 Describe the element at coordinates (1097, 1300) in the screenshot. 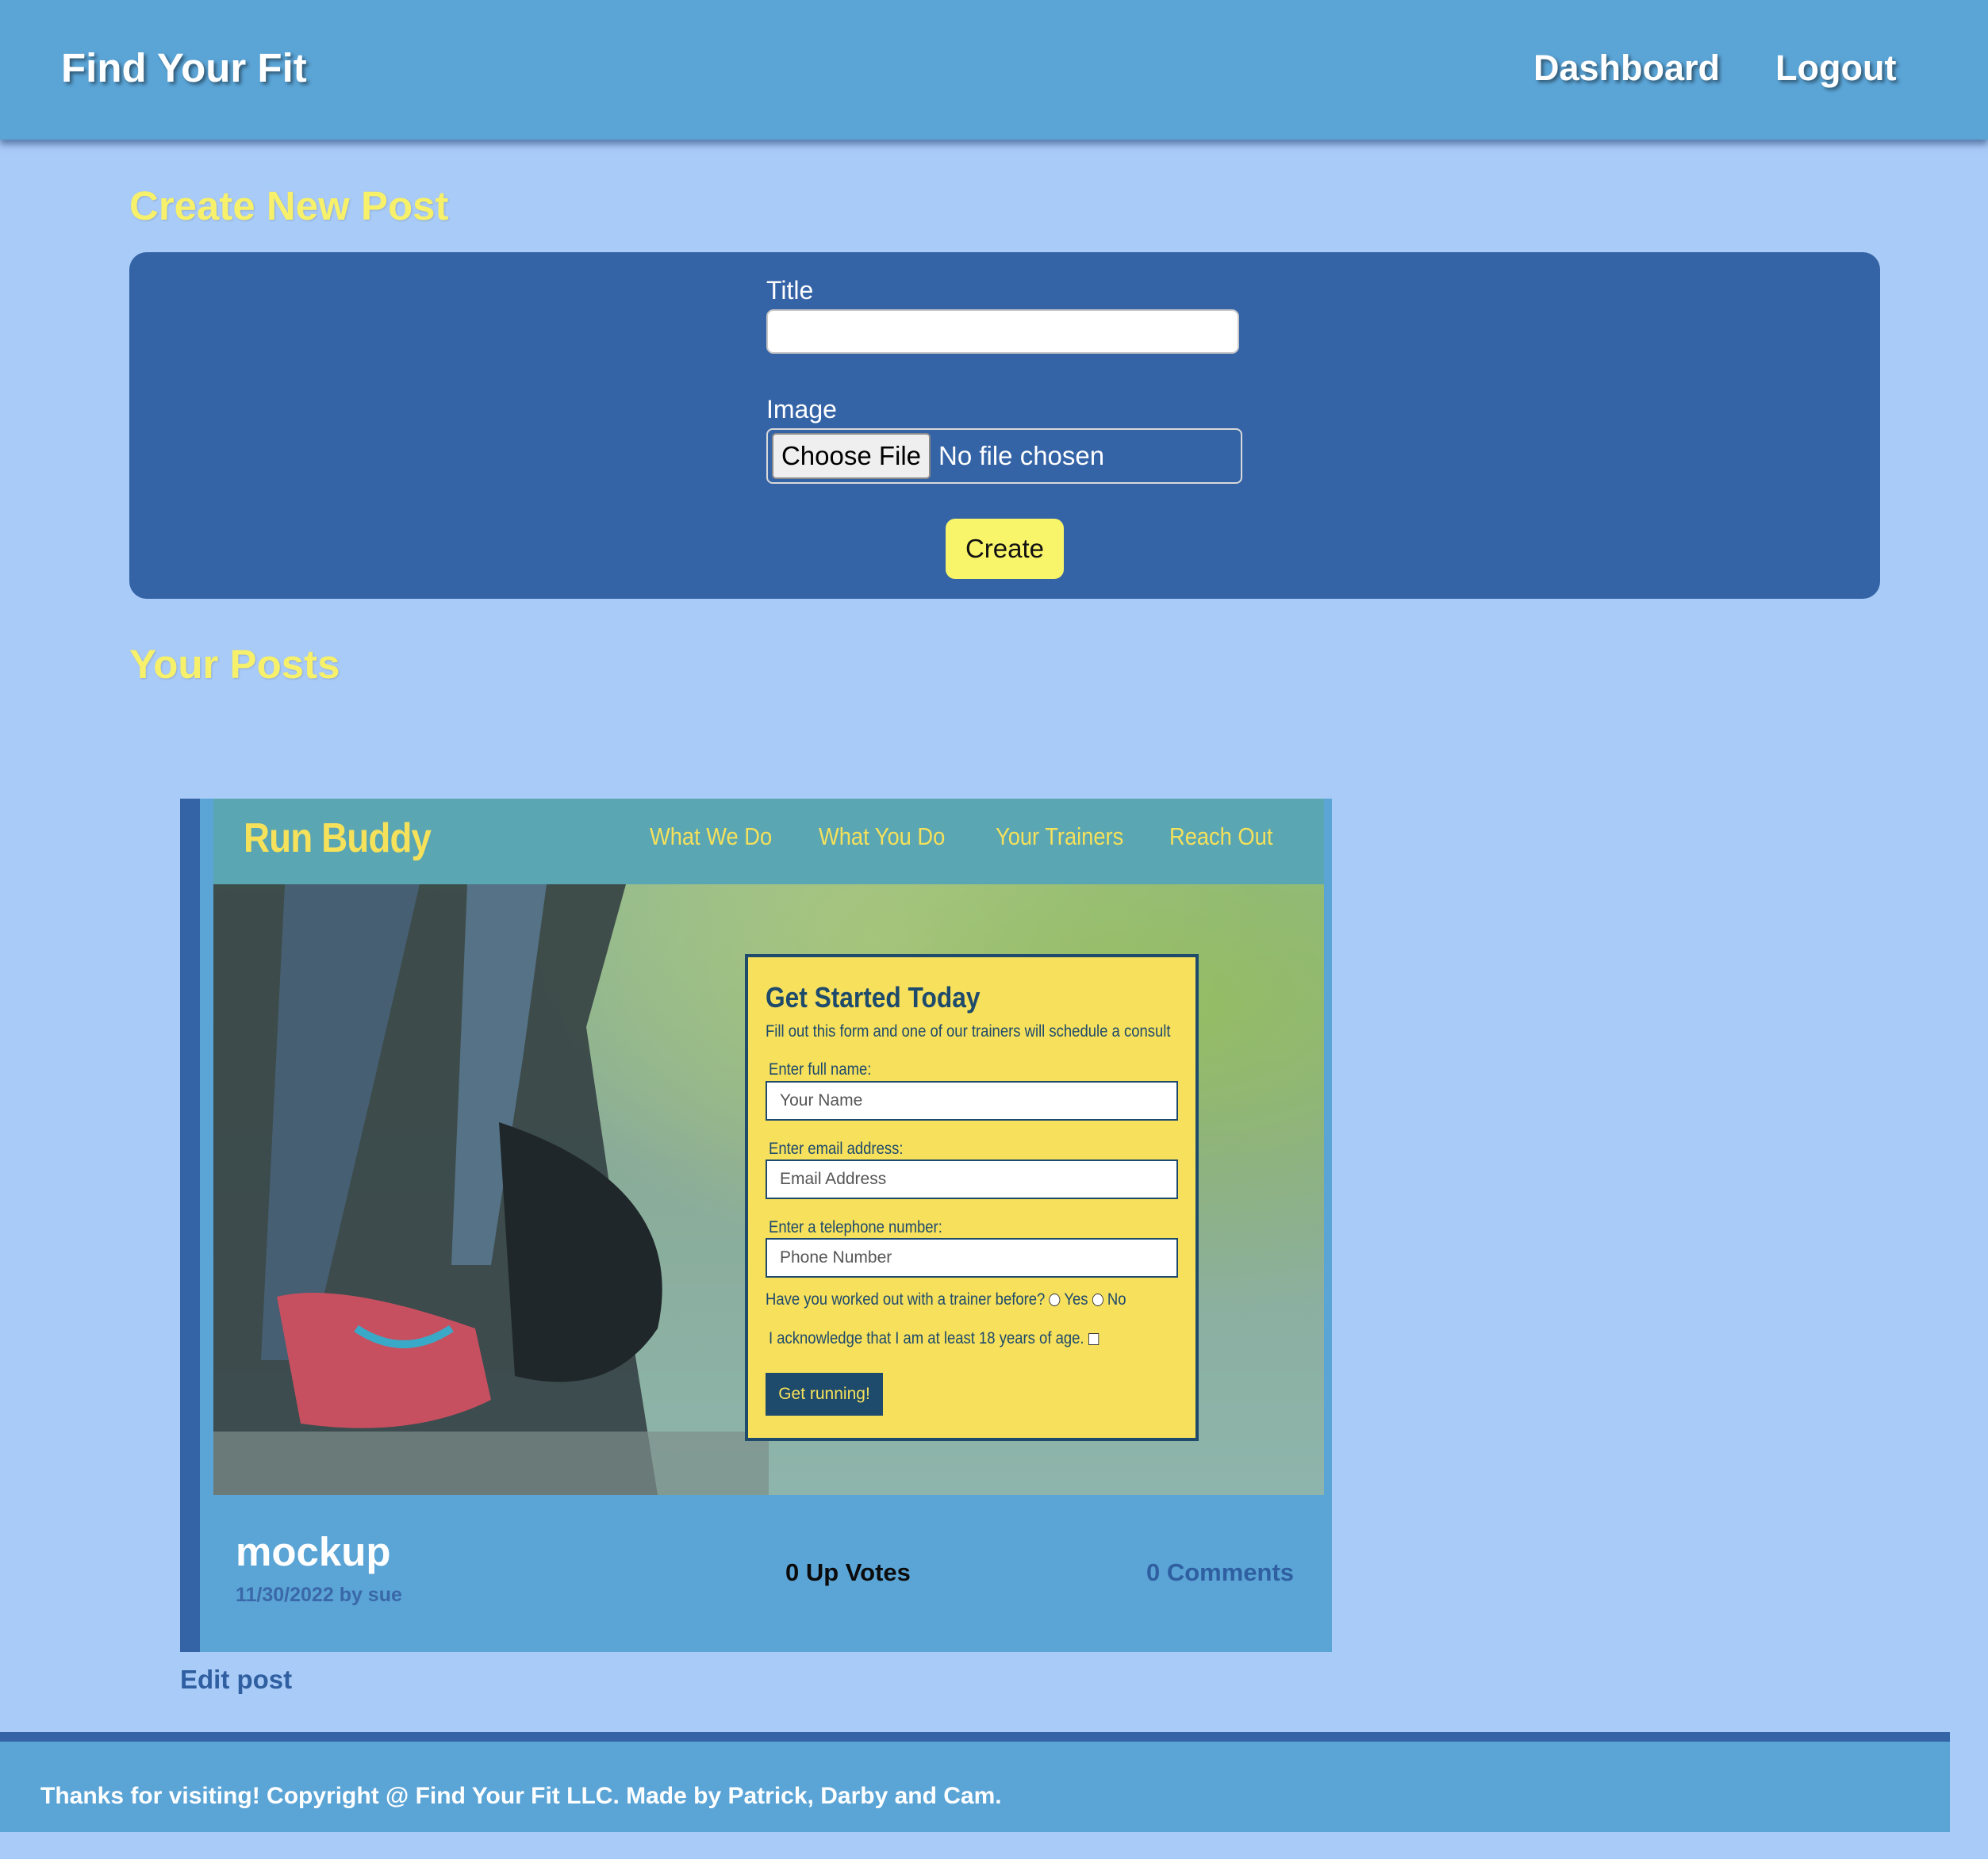

I see `mockup-radio-no` at that location.